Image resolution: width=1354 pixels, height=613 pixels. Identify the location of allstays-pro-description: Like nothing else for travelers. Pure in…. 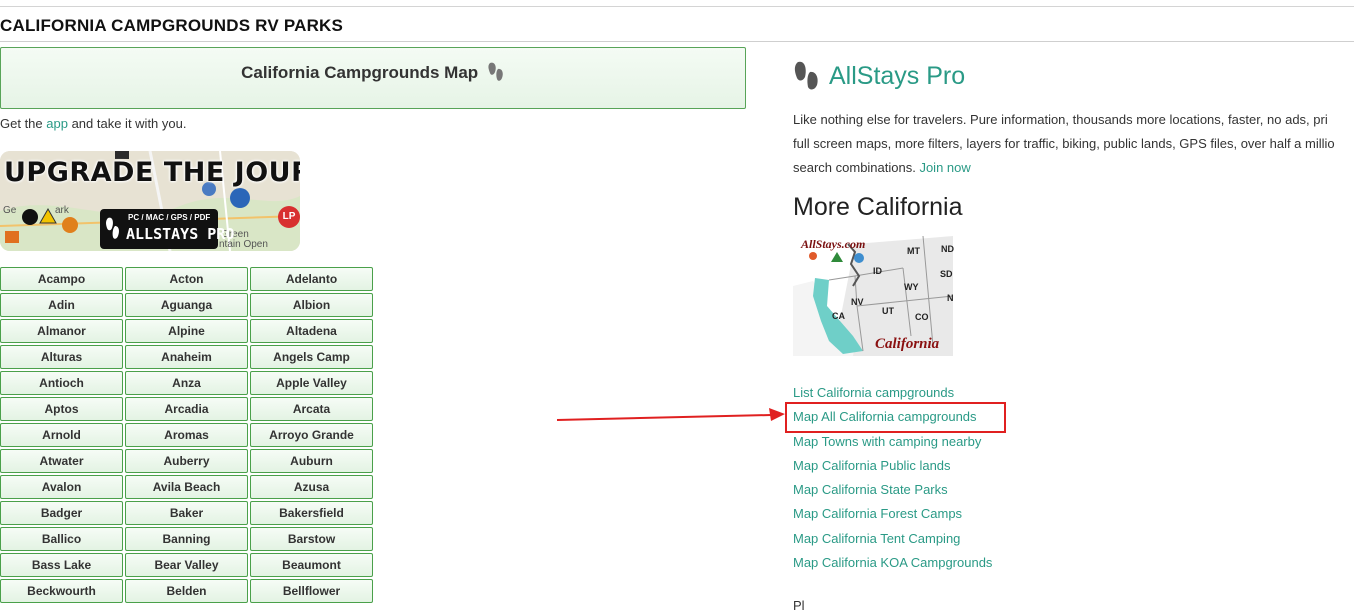
(1073, 145).